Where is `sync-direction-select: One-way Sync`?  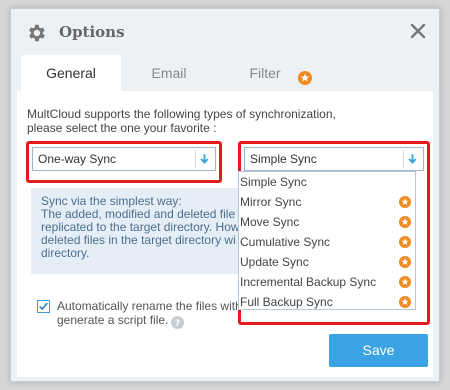 sync-direction-select: One-way Sync is located at coordinates (124, 159).